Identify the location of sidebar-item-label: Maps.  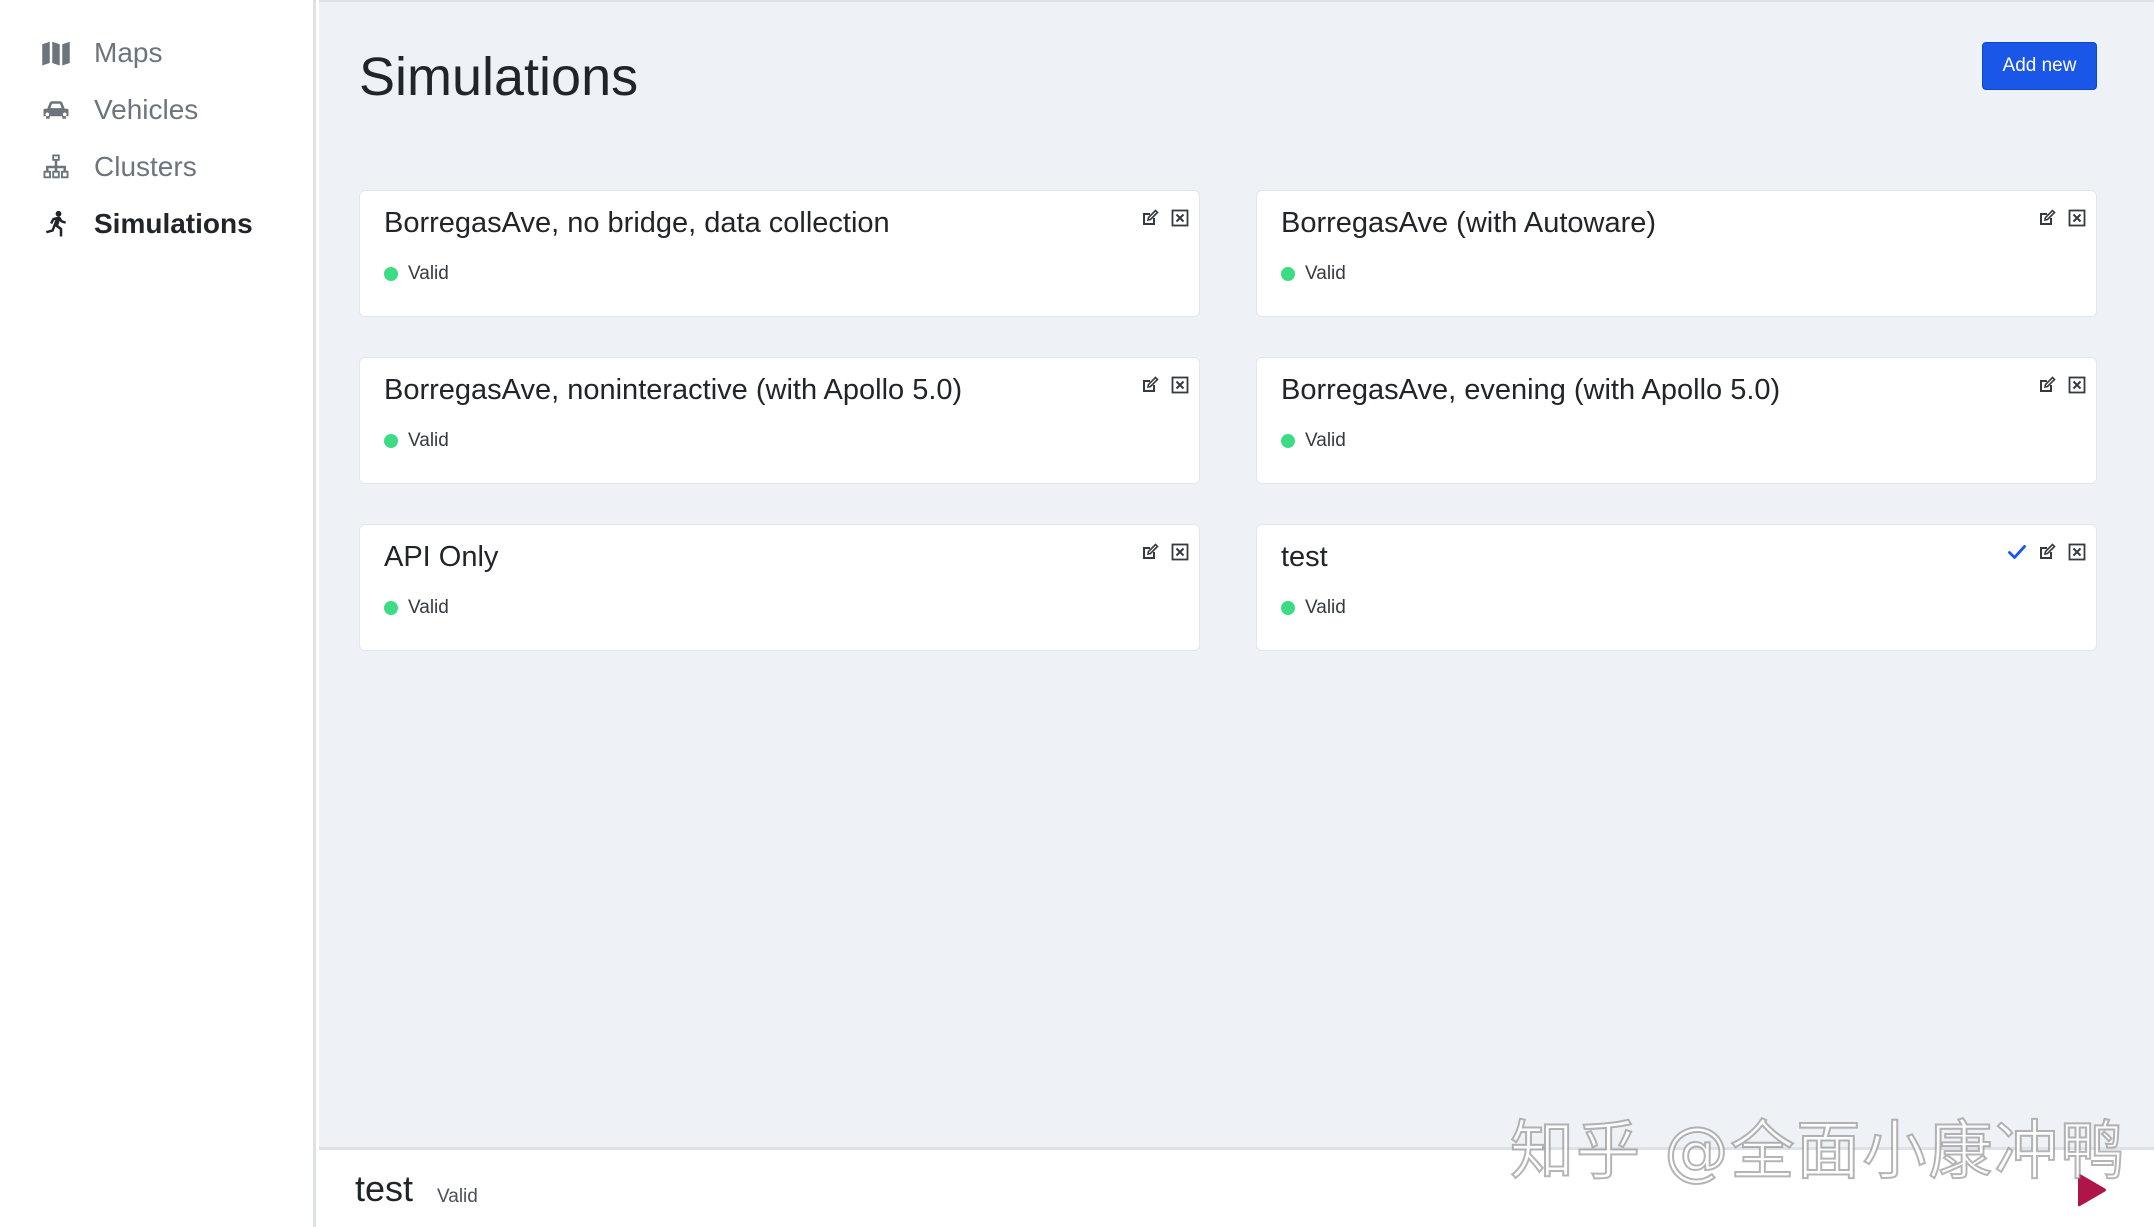
(128, 52).